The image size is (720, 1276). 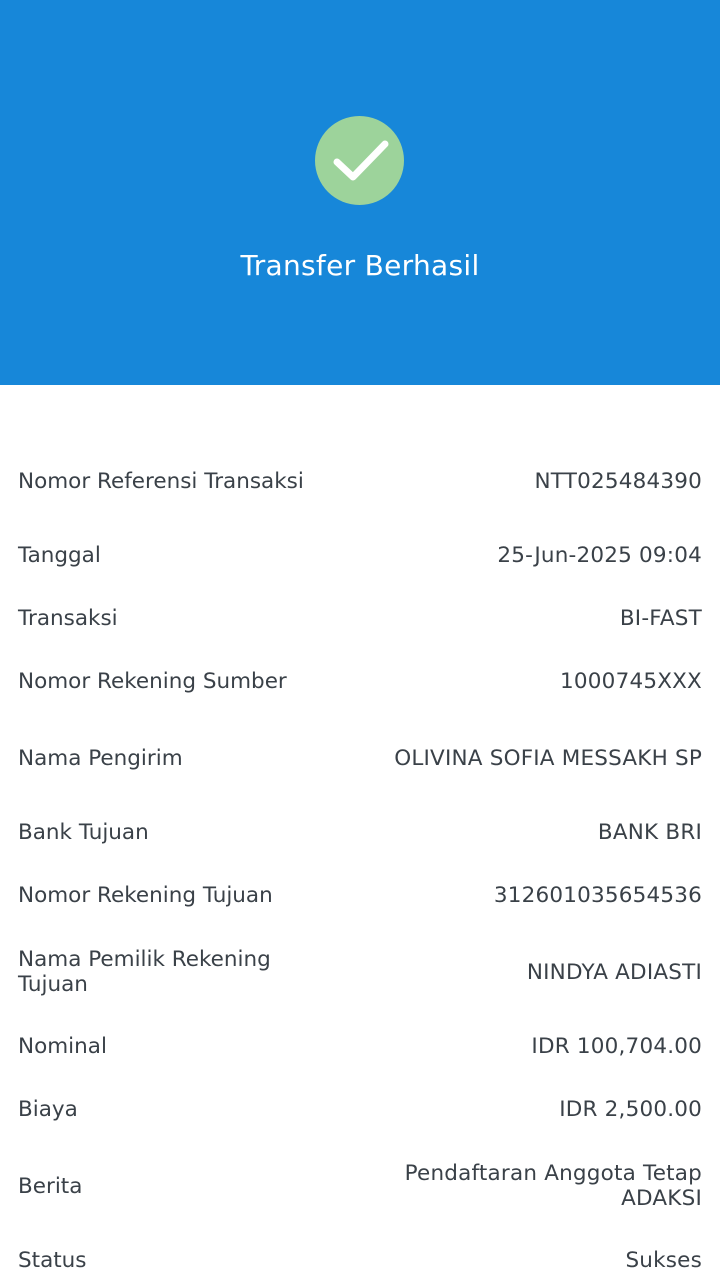 What do you see at coordinates (663, 1260) in the screenshot?
I see `status-value: Sukses` at bounding box center [663, 1260].